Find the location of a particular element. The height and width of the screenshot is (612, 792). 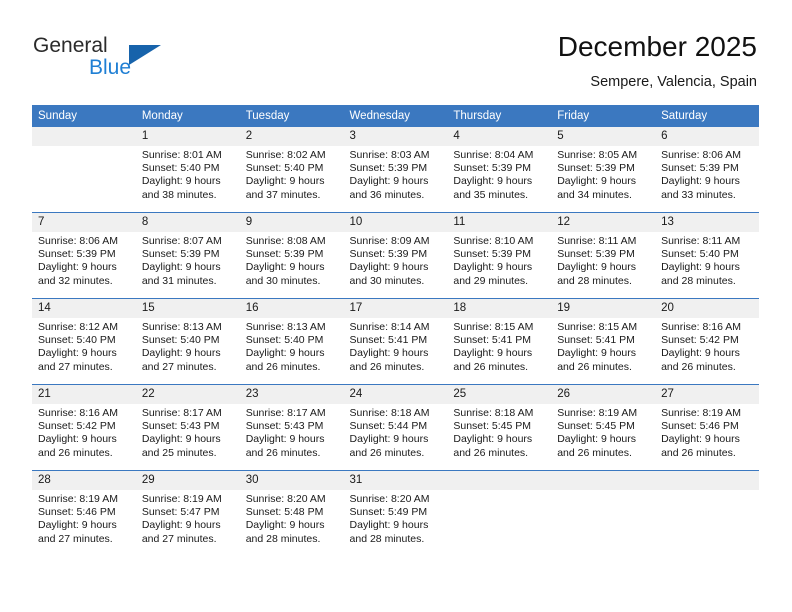

sunrise-text: Sunrise: 8:15 AM is located at coordinates (597, 327).